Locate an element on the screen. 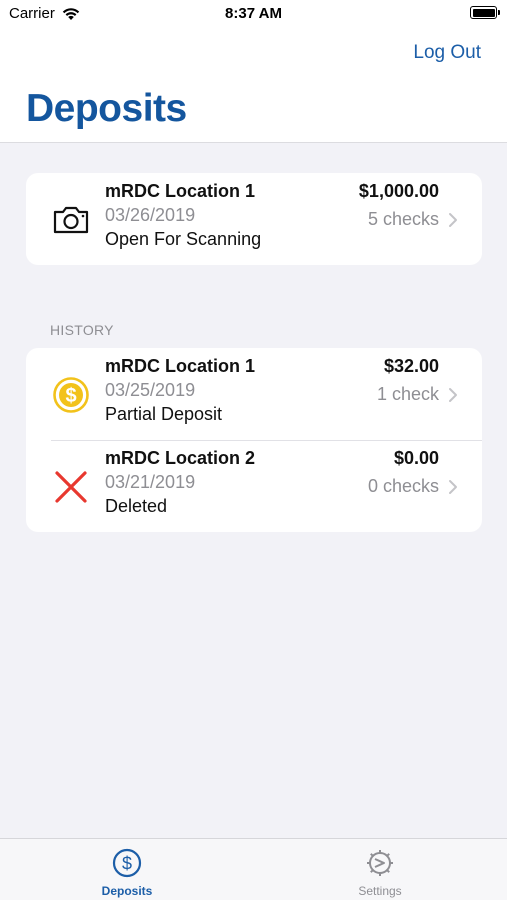 The height and width of the screenshot is (900, 507). deposit-date: 03/26/2019 is located at coordinates (150, 215).